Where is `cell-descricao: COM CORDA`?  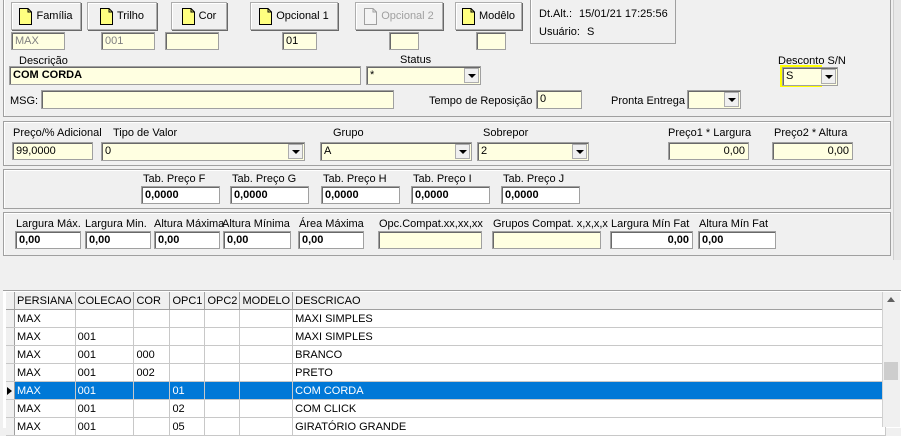
cell-descricao: COM CORDA is located at coordinates (589, 390).